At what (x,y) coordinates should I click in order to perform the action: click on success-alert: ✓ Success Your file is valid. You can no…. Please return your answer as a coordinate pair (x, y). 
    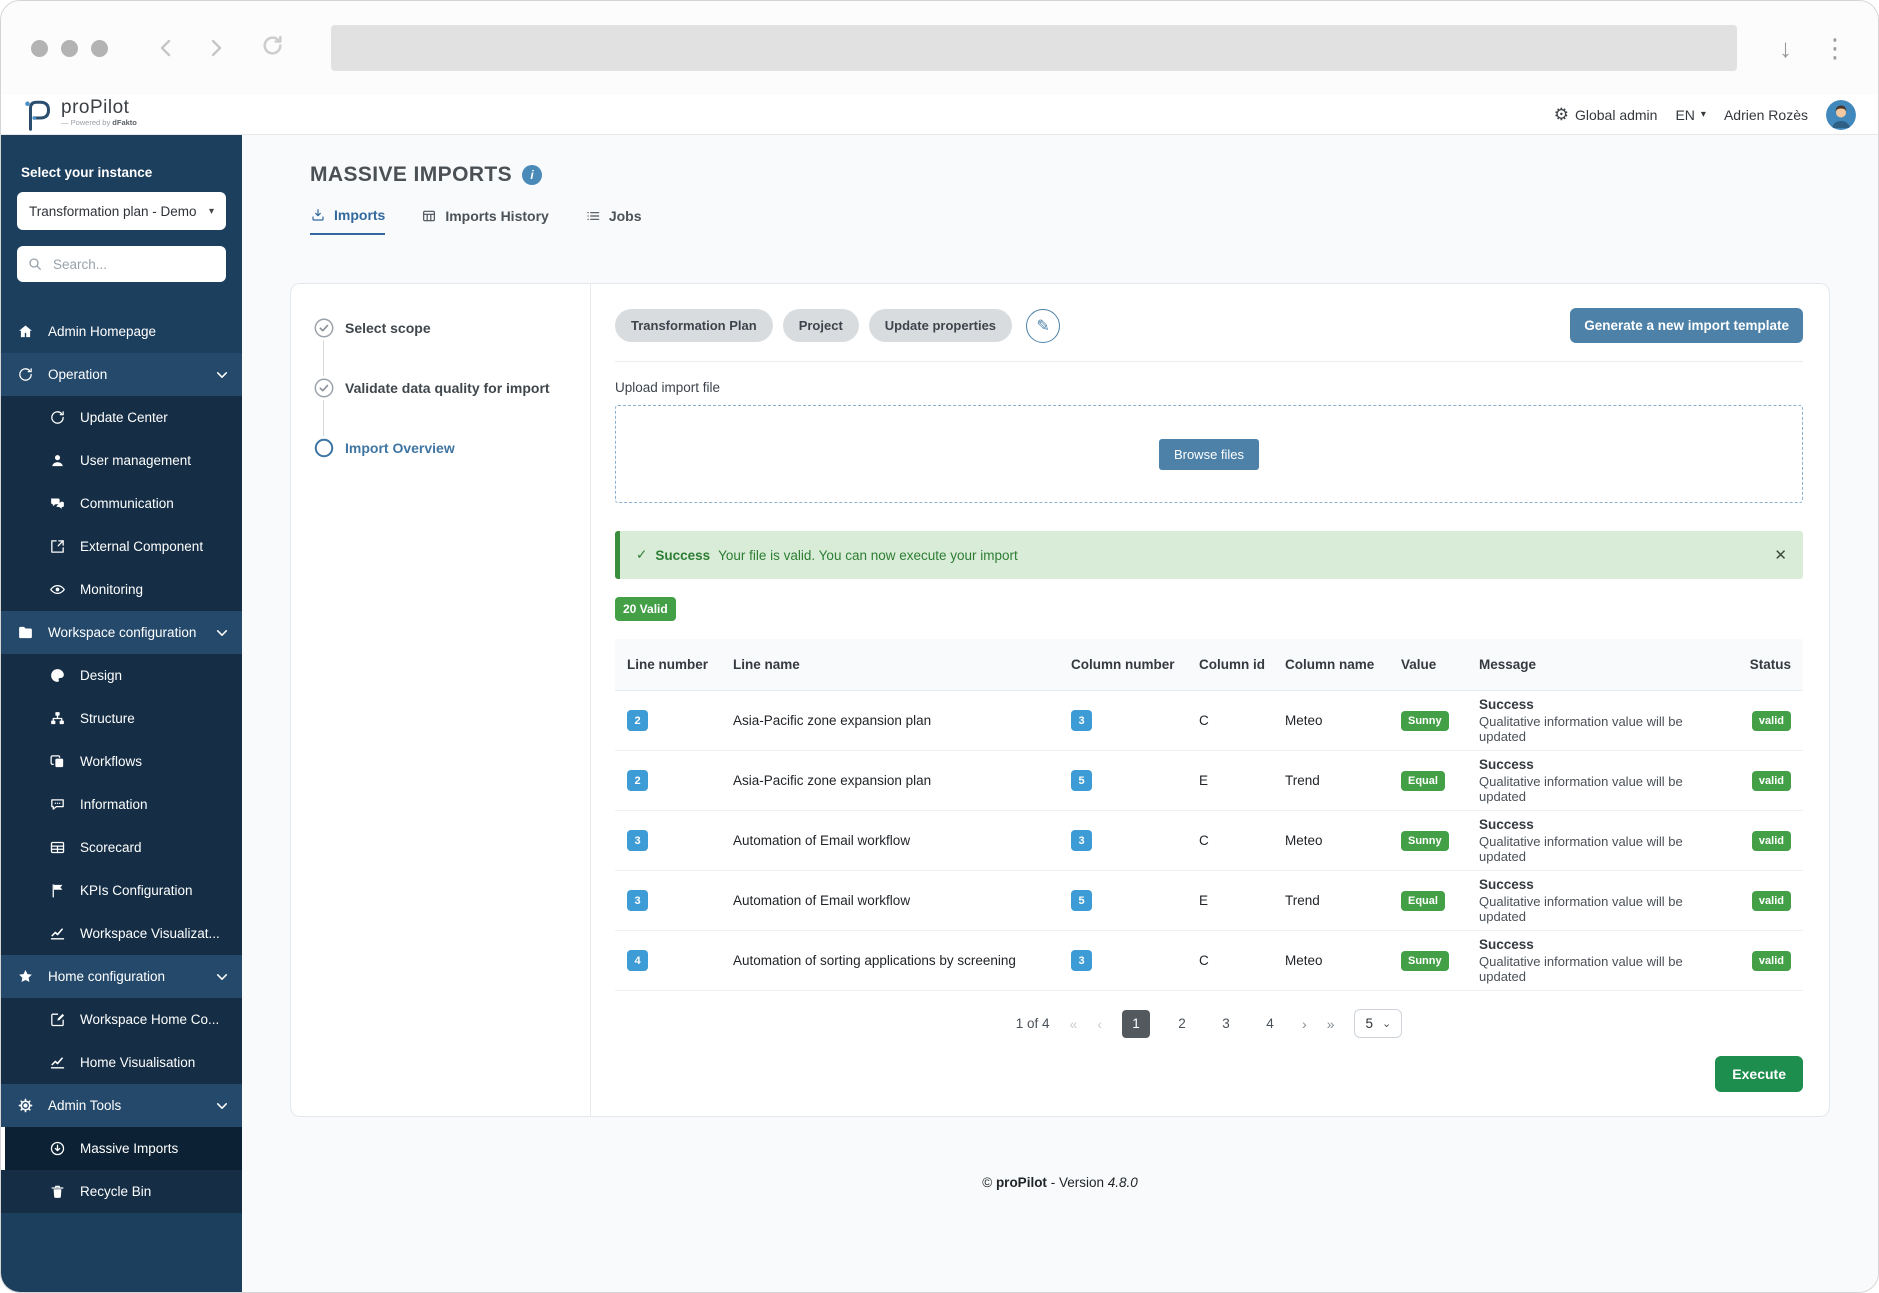
    Looking at the image, I should click on (1209, 555).